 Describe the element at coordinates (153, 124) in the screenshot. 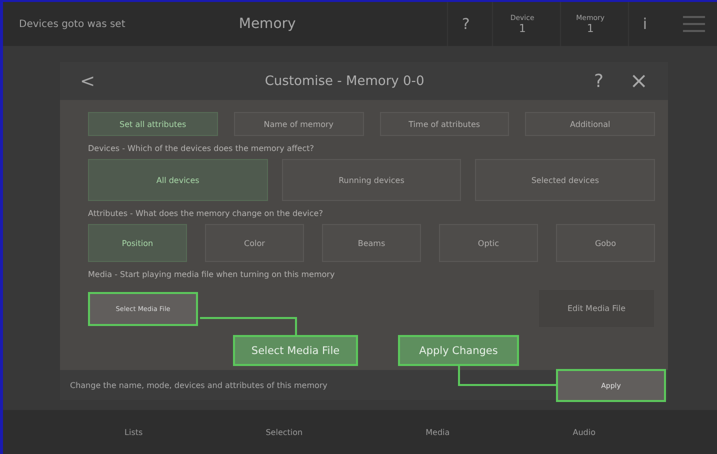

I see `mode-button: Set all attributes` at that location.